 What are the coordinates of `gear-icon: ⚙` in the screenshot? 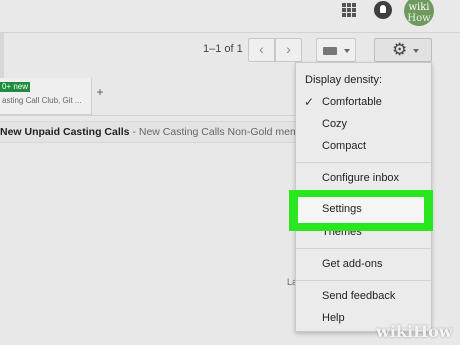 It's located at (400, 49).